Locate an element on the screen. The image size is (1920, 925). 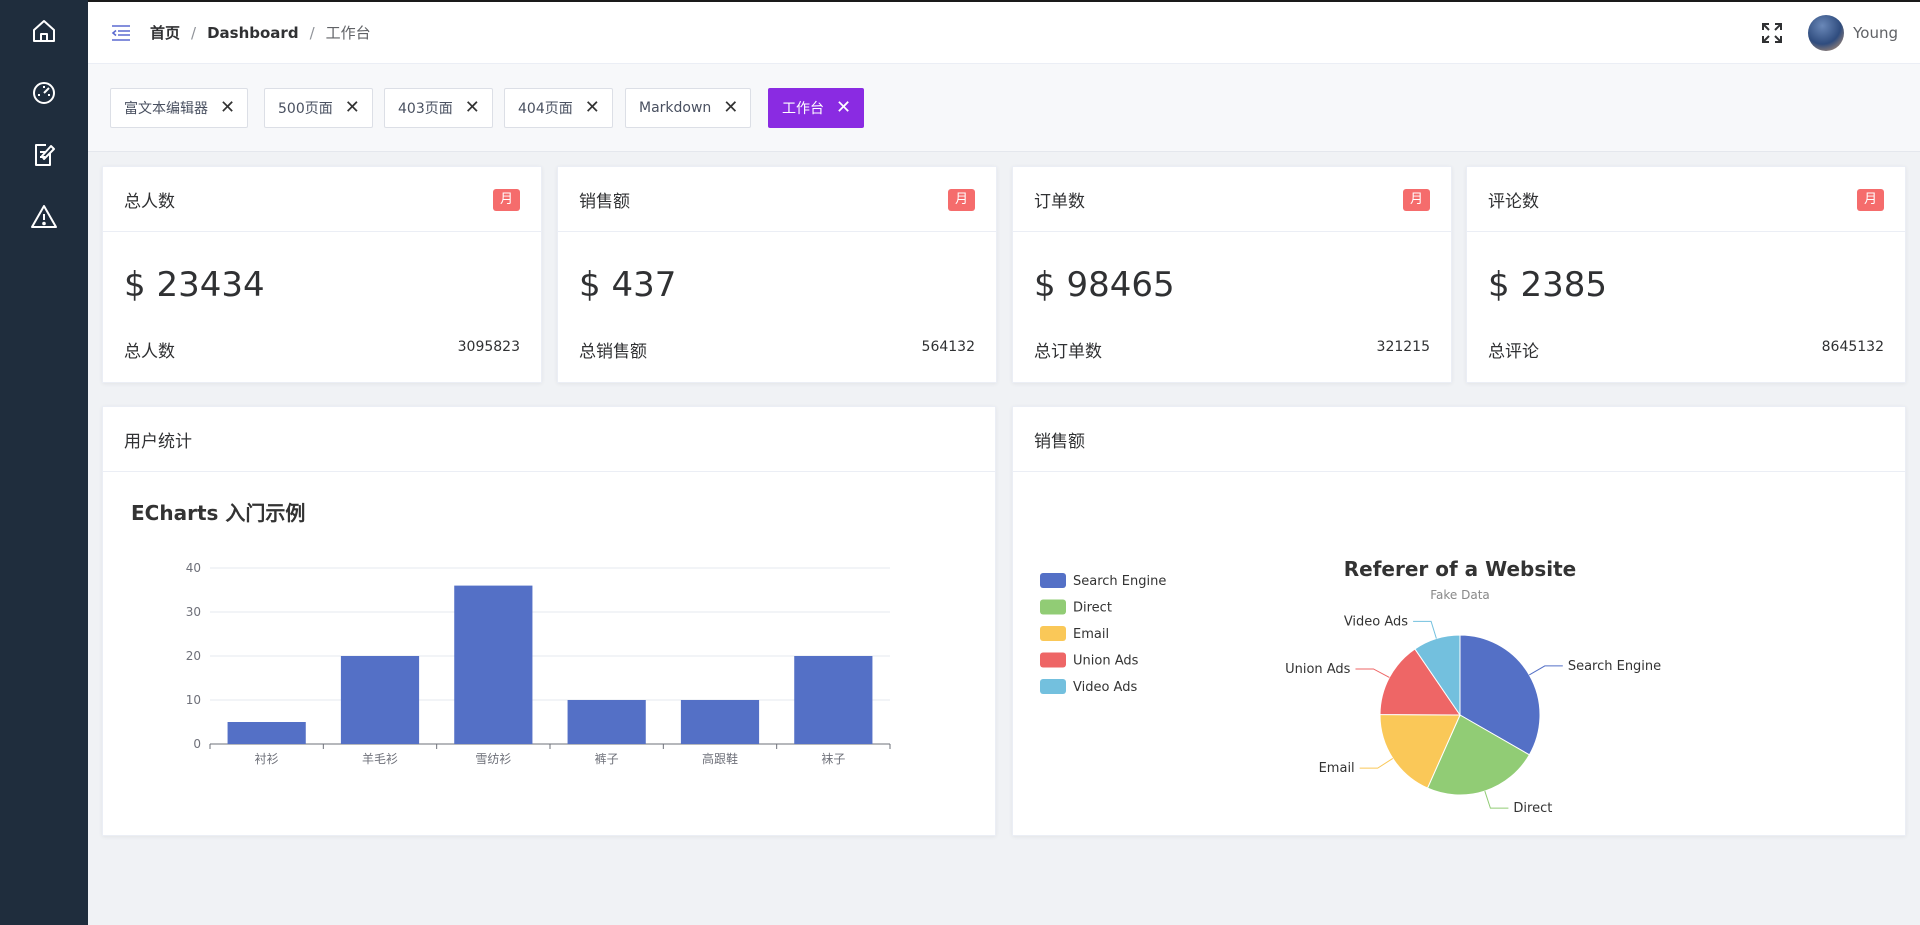
sidebar-item-dashboard is located at coordinates (44, 93).